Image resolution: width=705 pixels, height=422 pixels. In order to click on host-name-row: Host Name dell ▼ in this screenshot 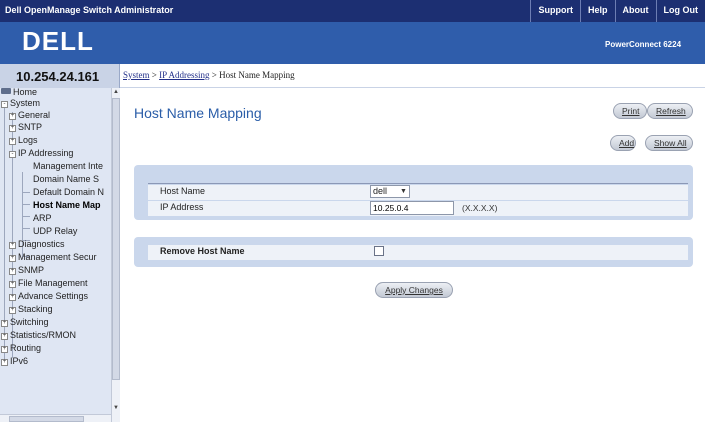, I will do `click(418, 192)`.